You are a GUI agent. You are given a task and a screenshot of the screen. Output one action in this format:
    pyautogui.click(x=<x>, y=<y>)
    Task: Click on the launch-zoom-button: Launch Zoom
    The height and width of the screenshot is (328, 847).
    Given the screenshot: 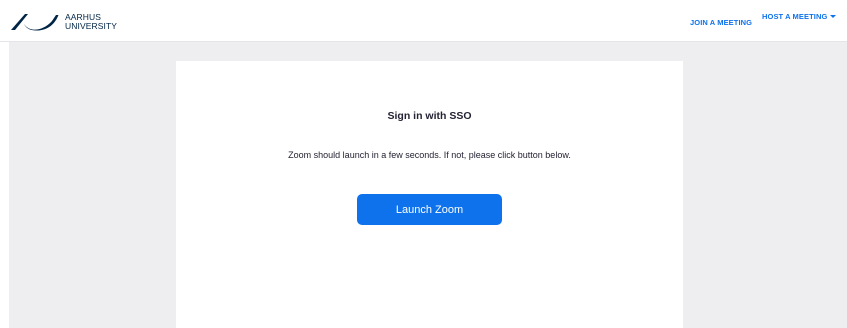 What is the action you would take?
    pyautogui.click(x=429, y=209)
    